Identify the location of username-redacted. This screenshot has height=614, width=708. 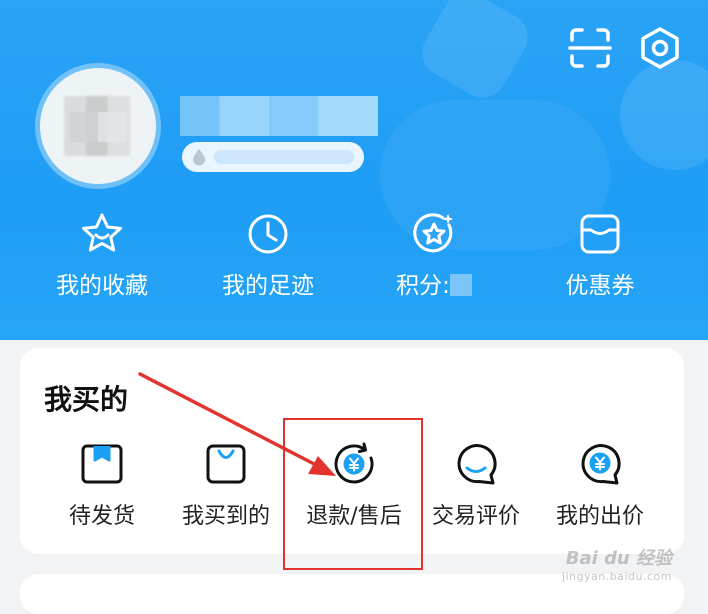
(279, 116).